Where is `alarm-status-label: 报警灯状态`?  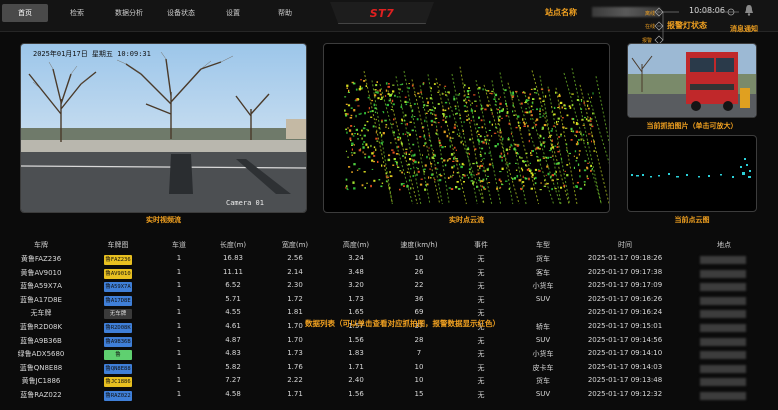 alarm-status-label: 报警灯状态 is located at coordinates (687, 25).